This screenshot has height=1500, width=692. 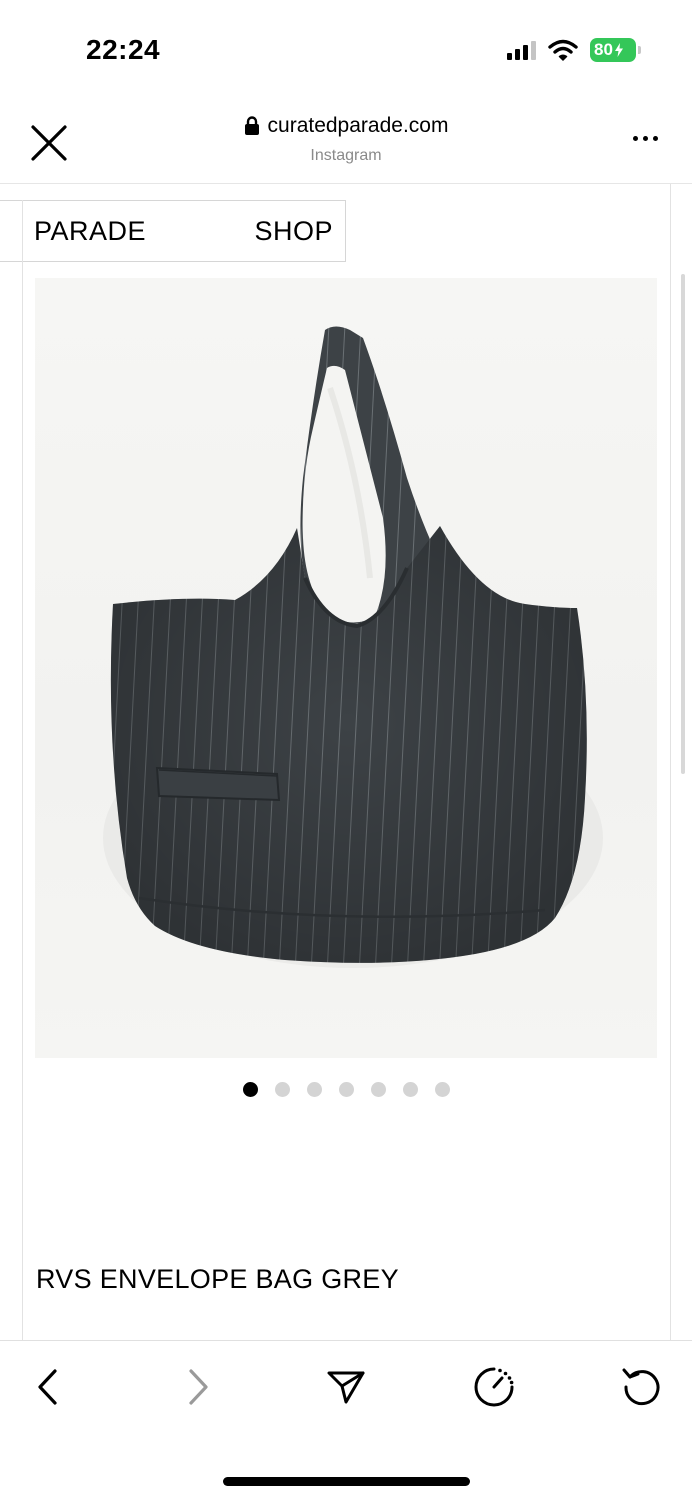 I want to click on speedometer-icon, so click(x=494, y=1387).